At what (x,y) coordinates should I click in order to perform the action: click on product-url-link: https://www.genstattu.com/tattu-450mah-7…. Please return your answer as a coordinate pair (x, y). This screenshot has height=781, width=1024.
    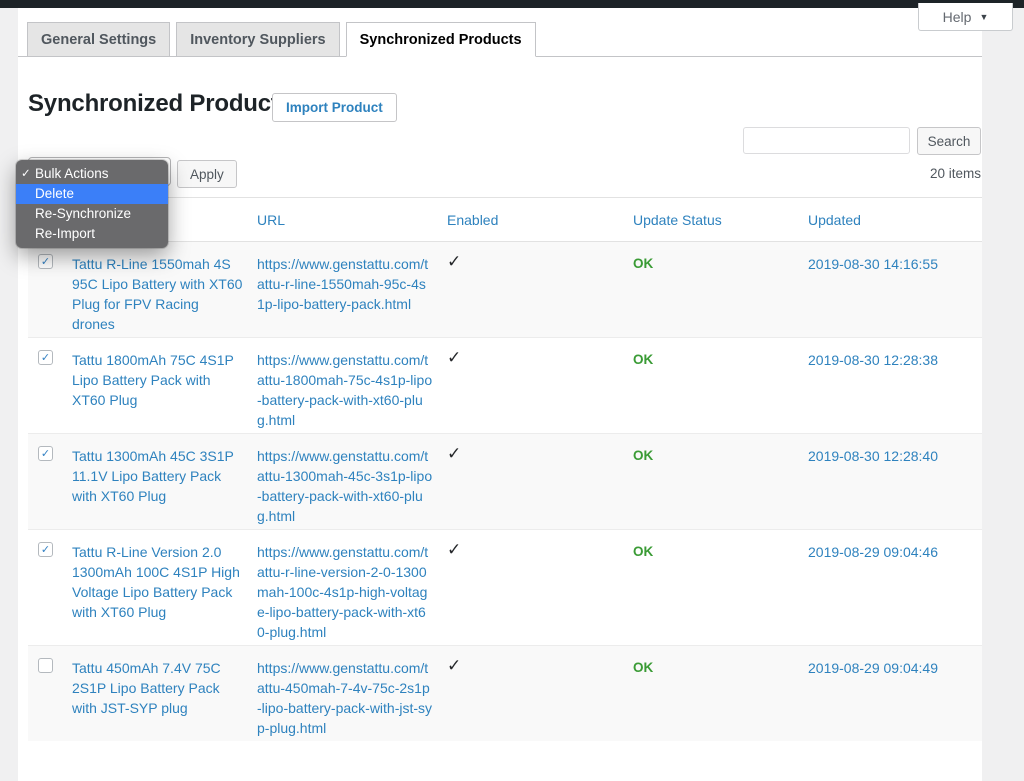
    Looking at the image, I should click on (344, 698).